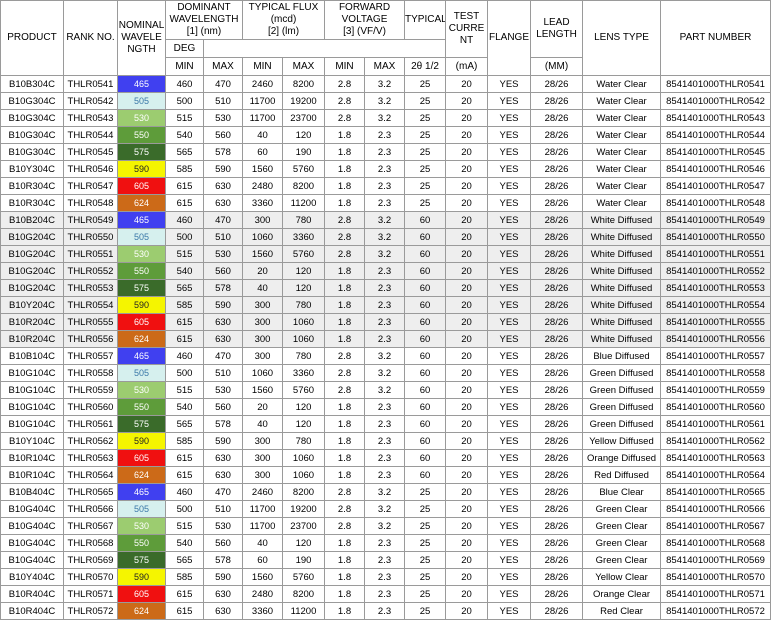 The height and width of the screenshot is (620, 771). I want to click on dominant-max-cell: 510, so click(223, 237).